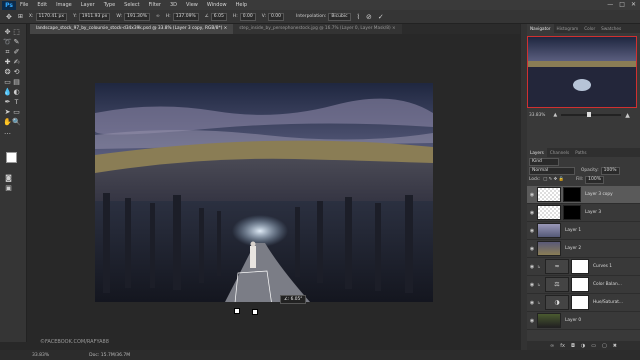  Describe the element at coordinates (7, 32) in the screenshot. I see `move-tool-icon: ✥` at that location.